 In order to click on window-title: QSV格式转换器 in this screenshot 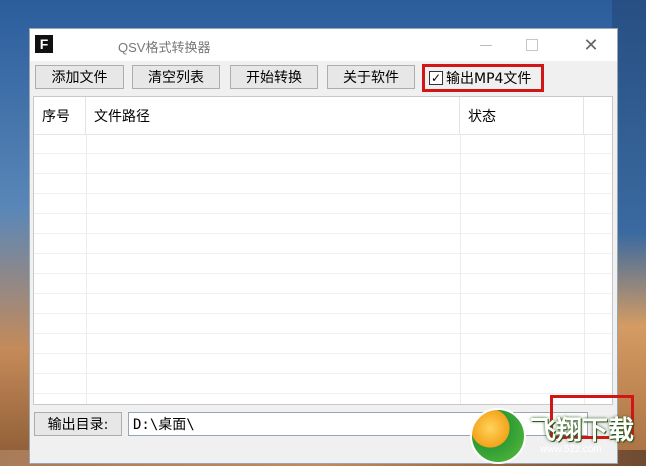, I will do `click(164, 47)`.